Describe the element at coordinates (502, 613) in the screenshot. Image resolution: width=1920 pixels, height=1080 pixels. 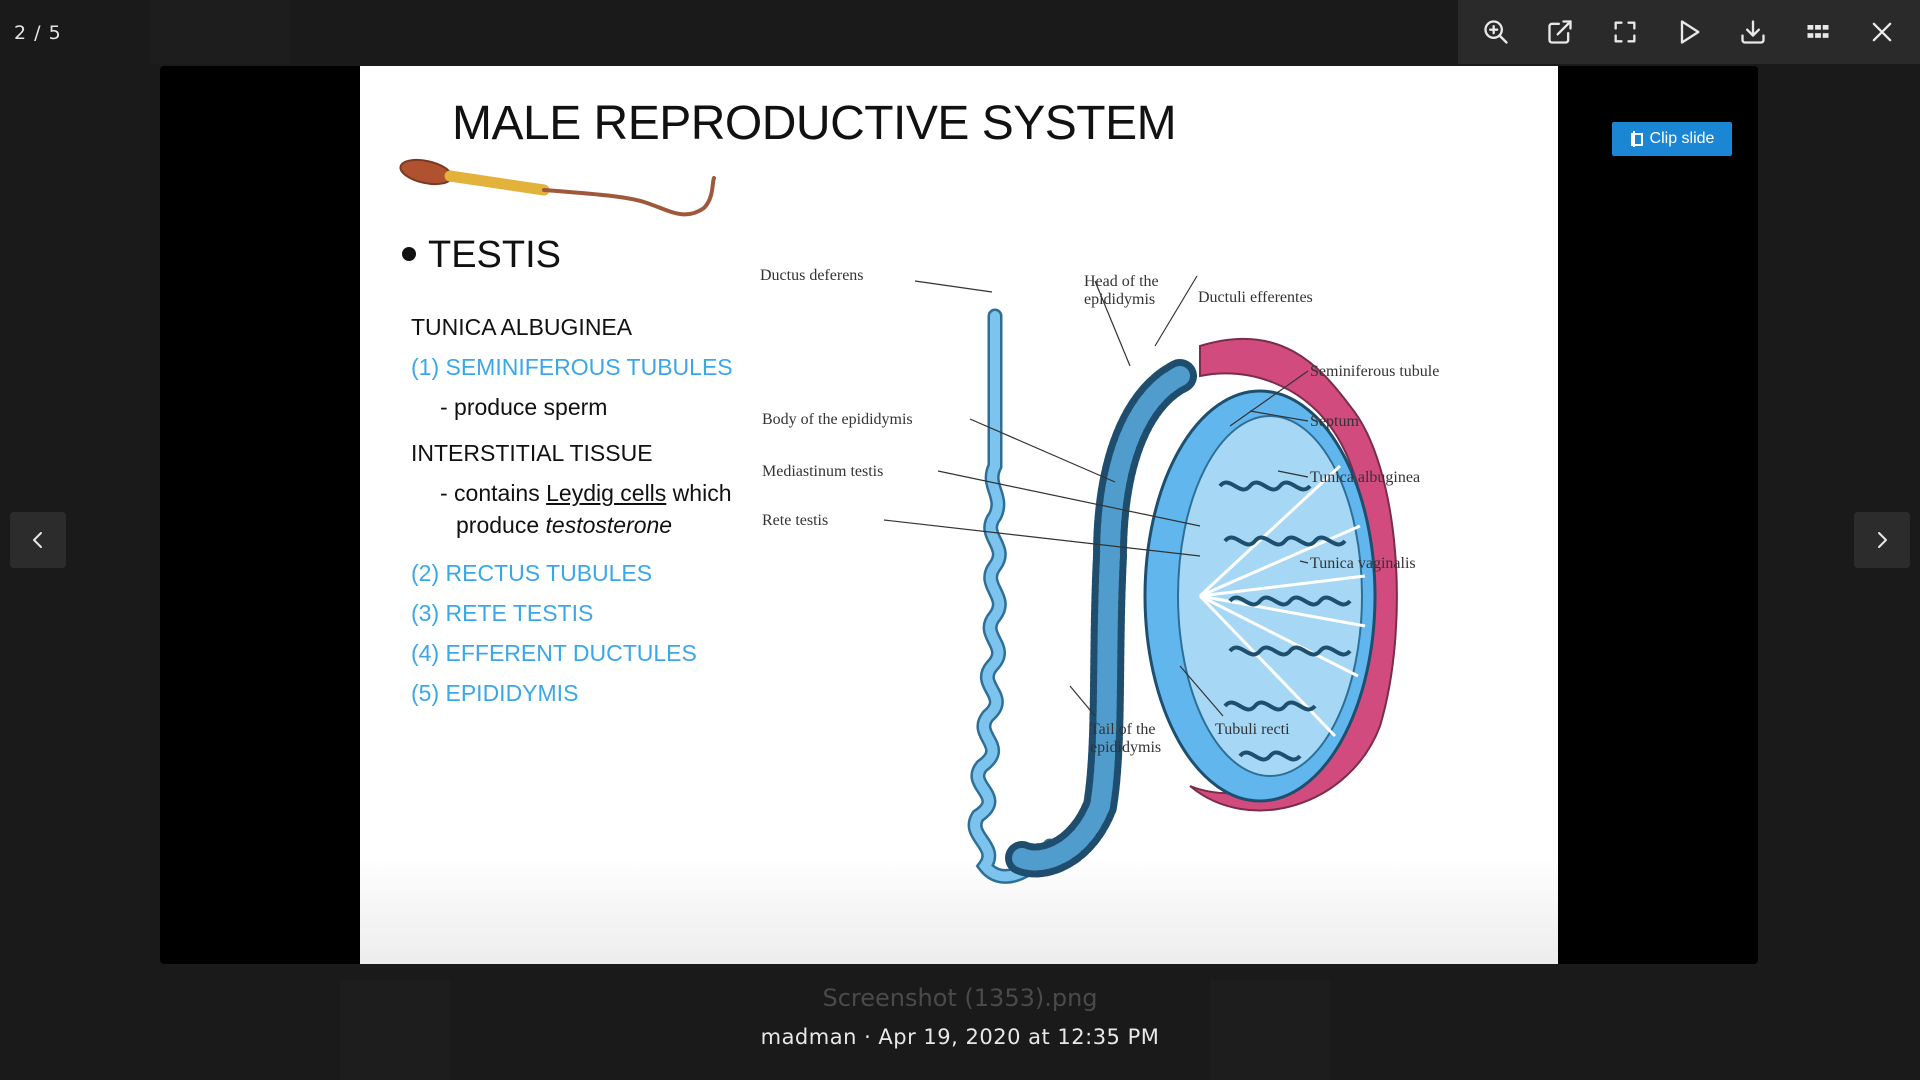
I see `line-rete: (3) RETE TESTIS` at that location.